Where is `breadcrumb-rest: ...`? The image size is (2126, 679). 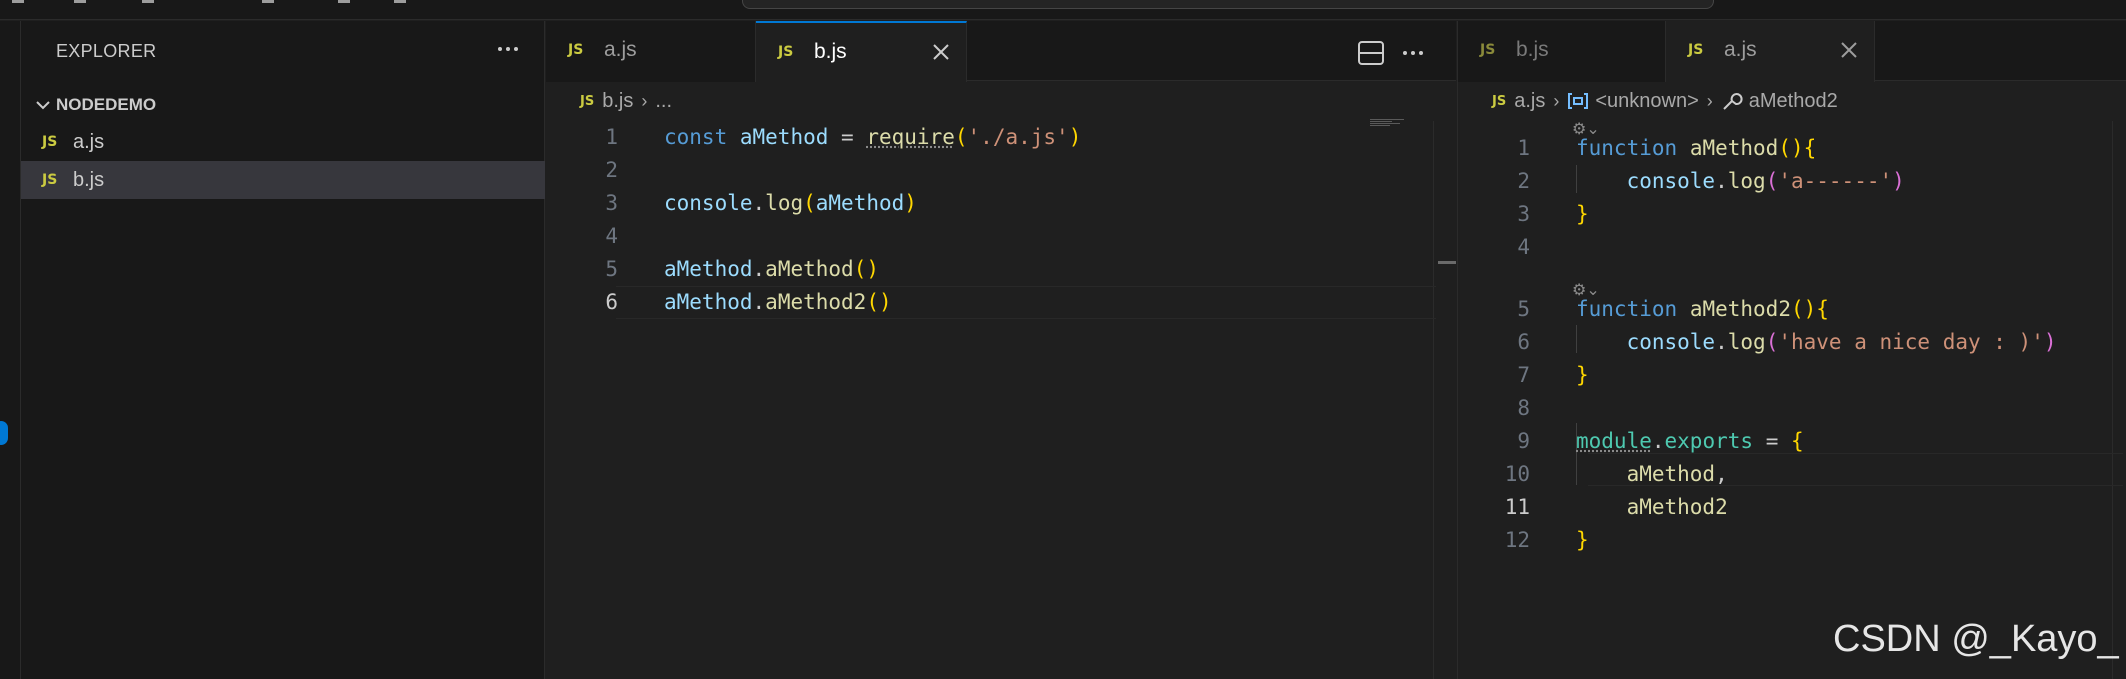
breadcrumb-rest: ... is located at coordinates (663, 101).